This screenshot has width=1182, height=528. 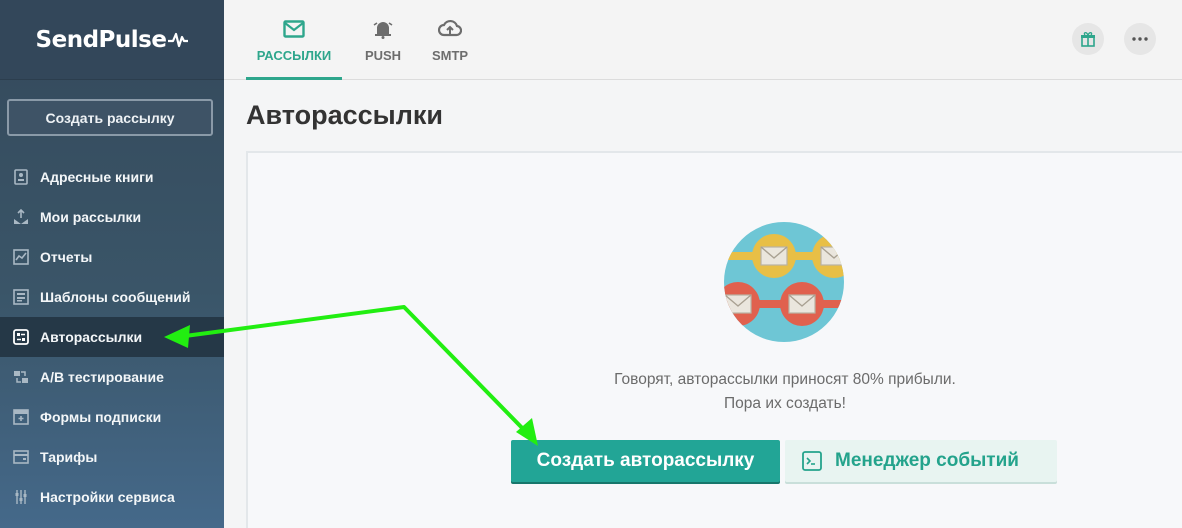 I want to click on sidebar-item-label: A/B тестирование, so click(x=102, y=377).